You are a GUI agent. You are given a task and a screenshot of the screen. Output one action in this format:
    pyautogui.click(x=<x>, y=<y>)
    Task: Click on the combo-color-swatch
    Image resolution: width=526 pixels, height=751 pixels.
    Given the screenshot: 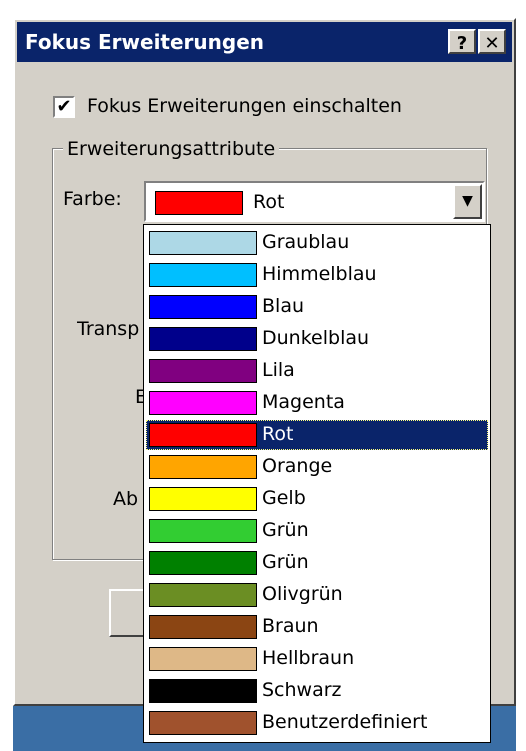 What is the action you would take?
    pyautogui.click(x=199, y=203)
    